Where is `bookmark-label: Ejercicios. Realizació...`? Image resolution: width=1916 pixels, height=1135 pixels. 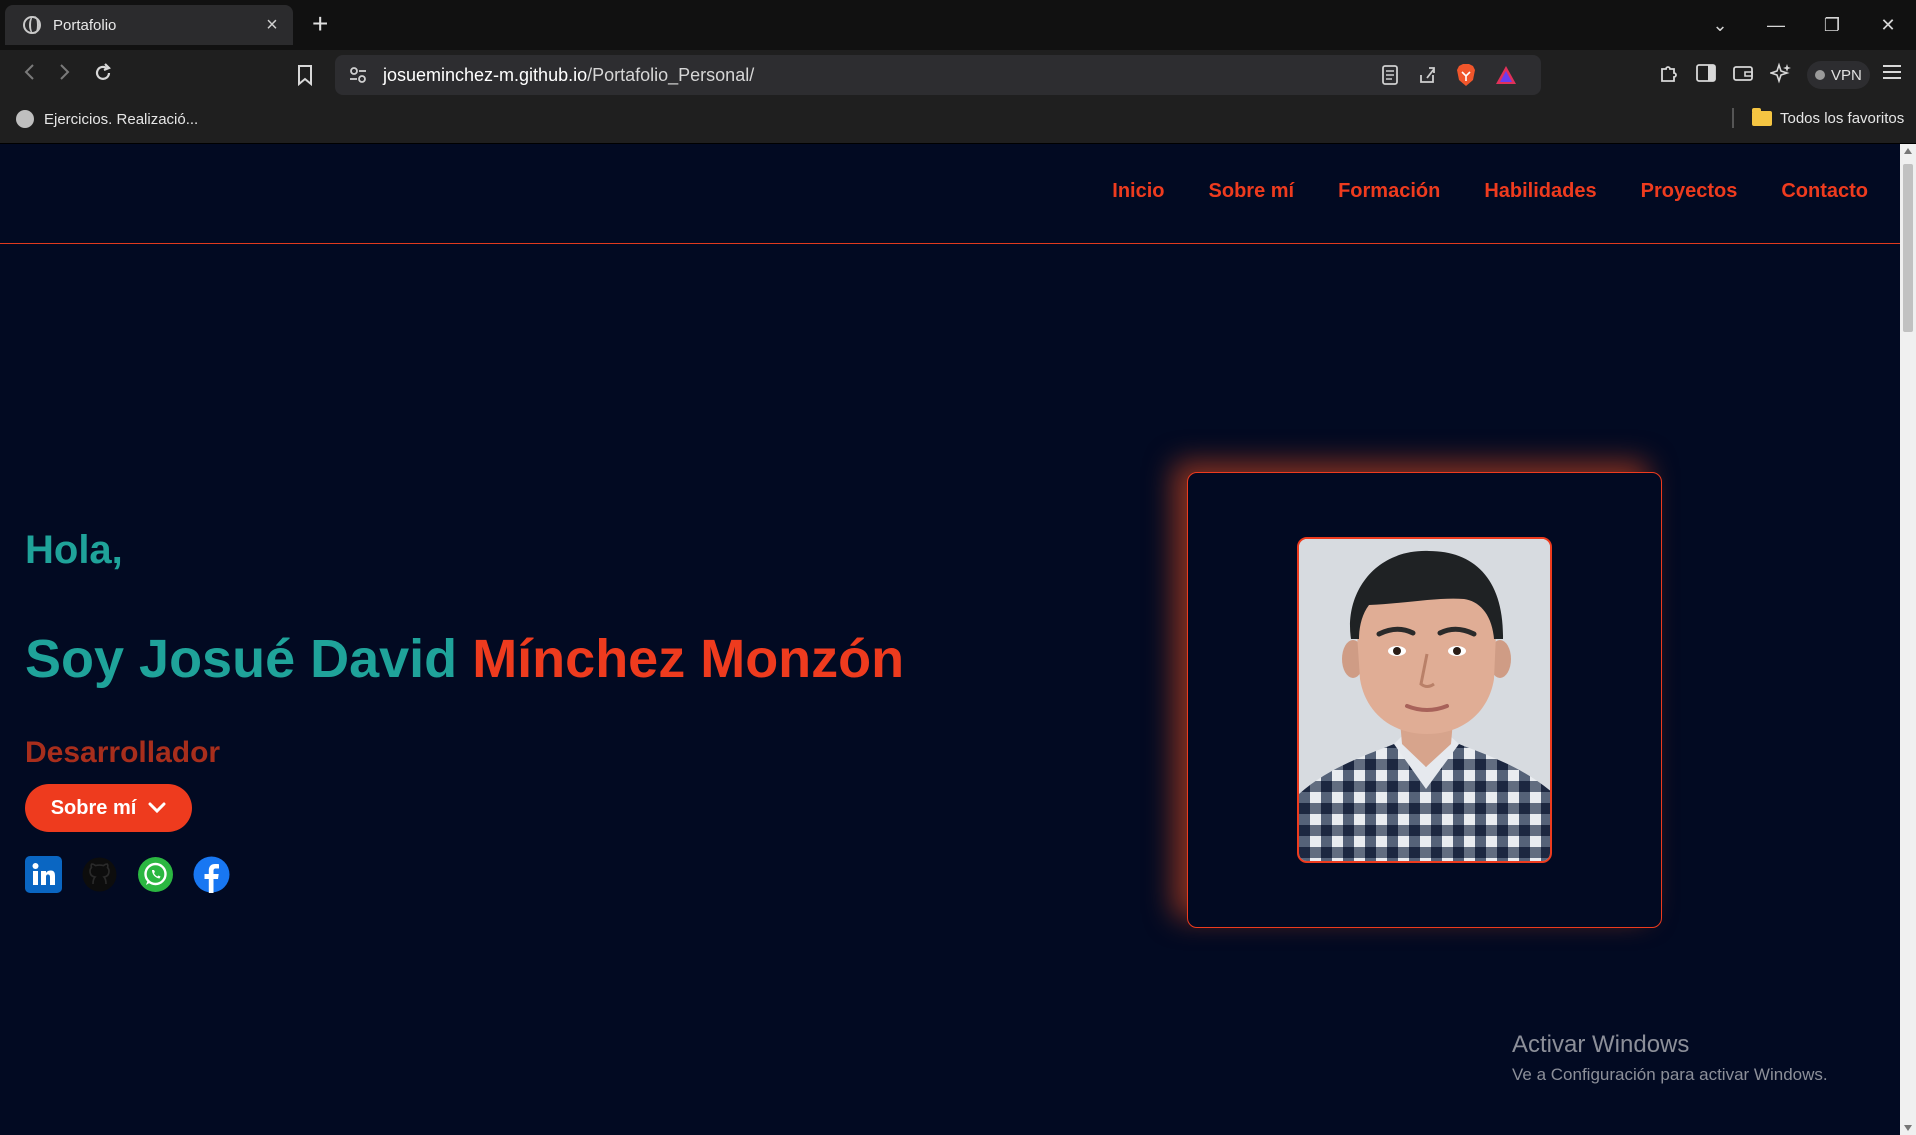
bookmark-label: Ejercicios. Realizació... is located at coordinates (121, 119).